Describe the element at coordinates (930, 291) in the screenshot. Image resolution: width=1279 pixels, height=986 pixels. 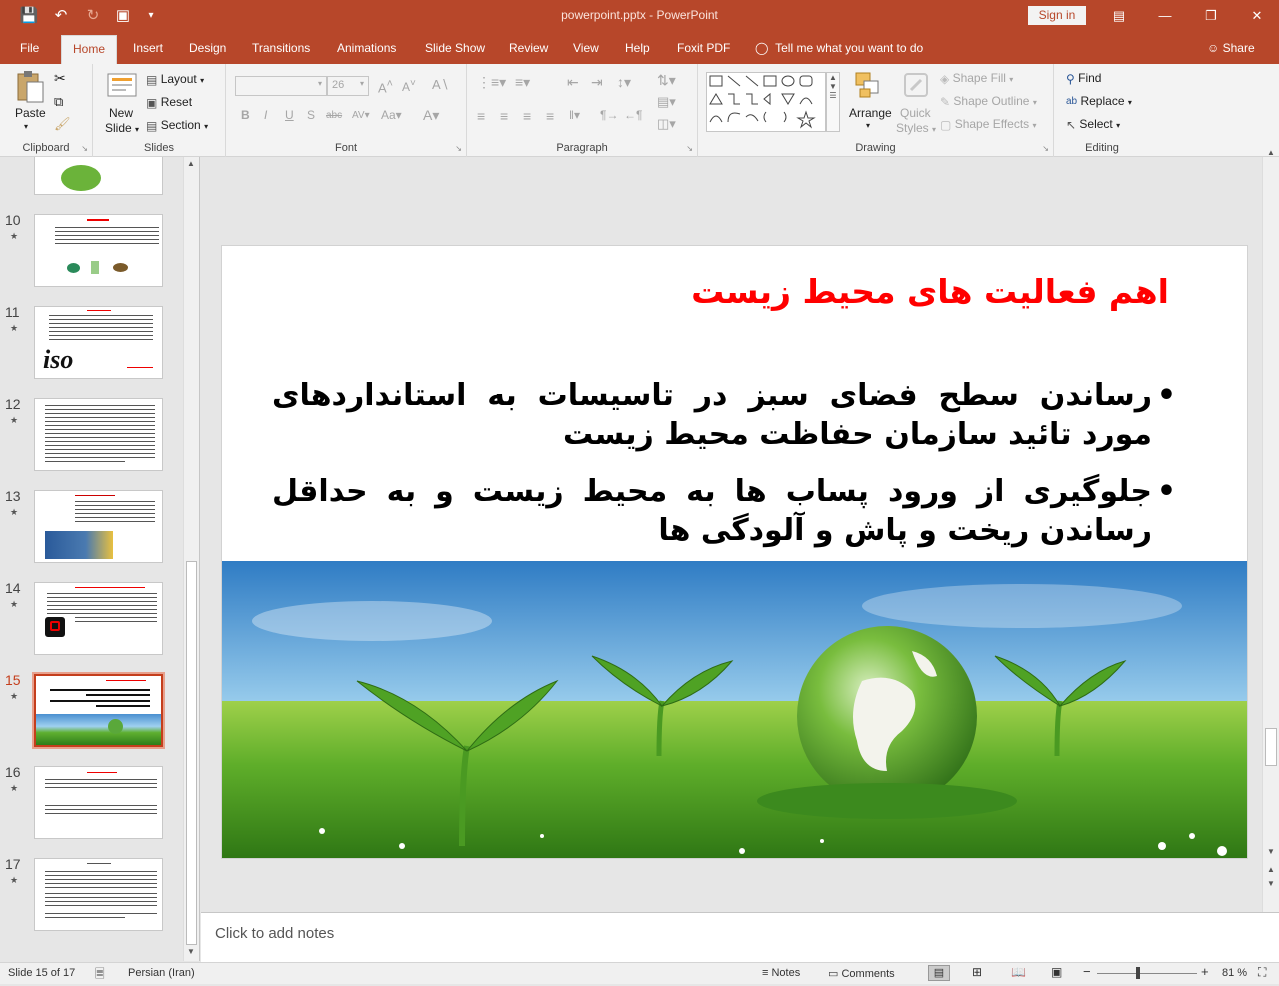
I see `slide-title: اهم فعالیت های محیط زیست` at that location.